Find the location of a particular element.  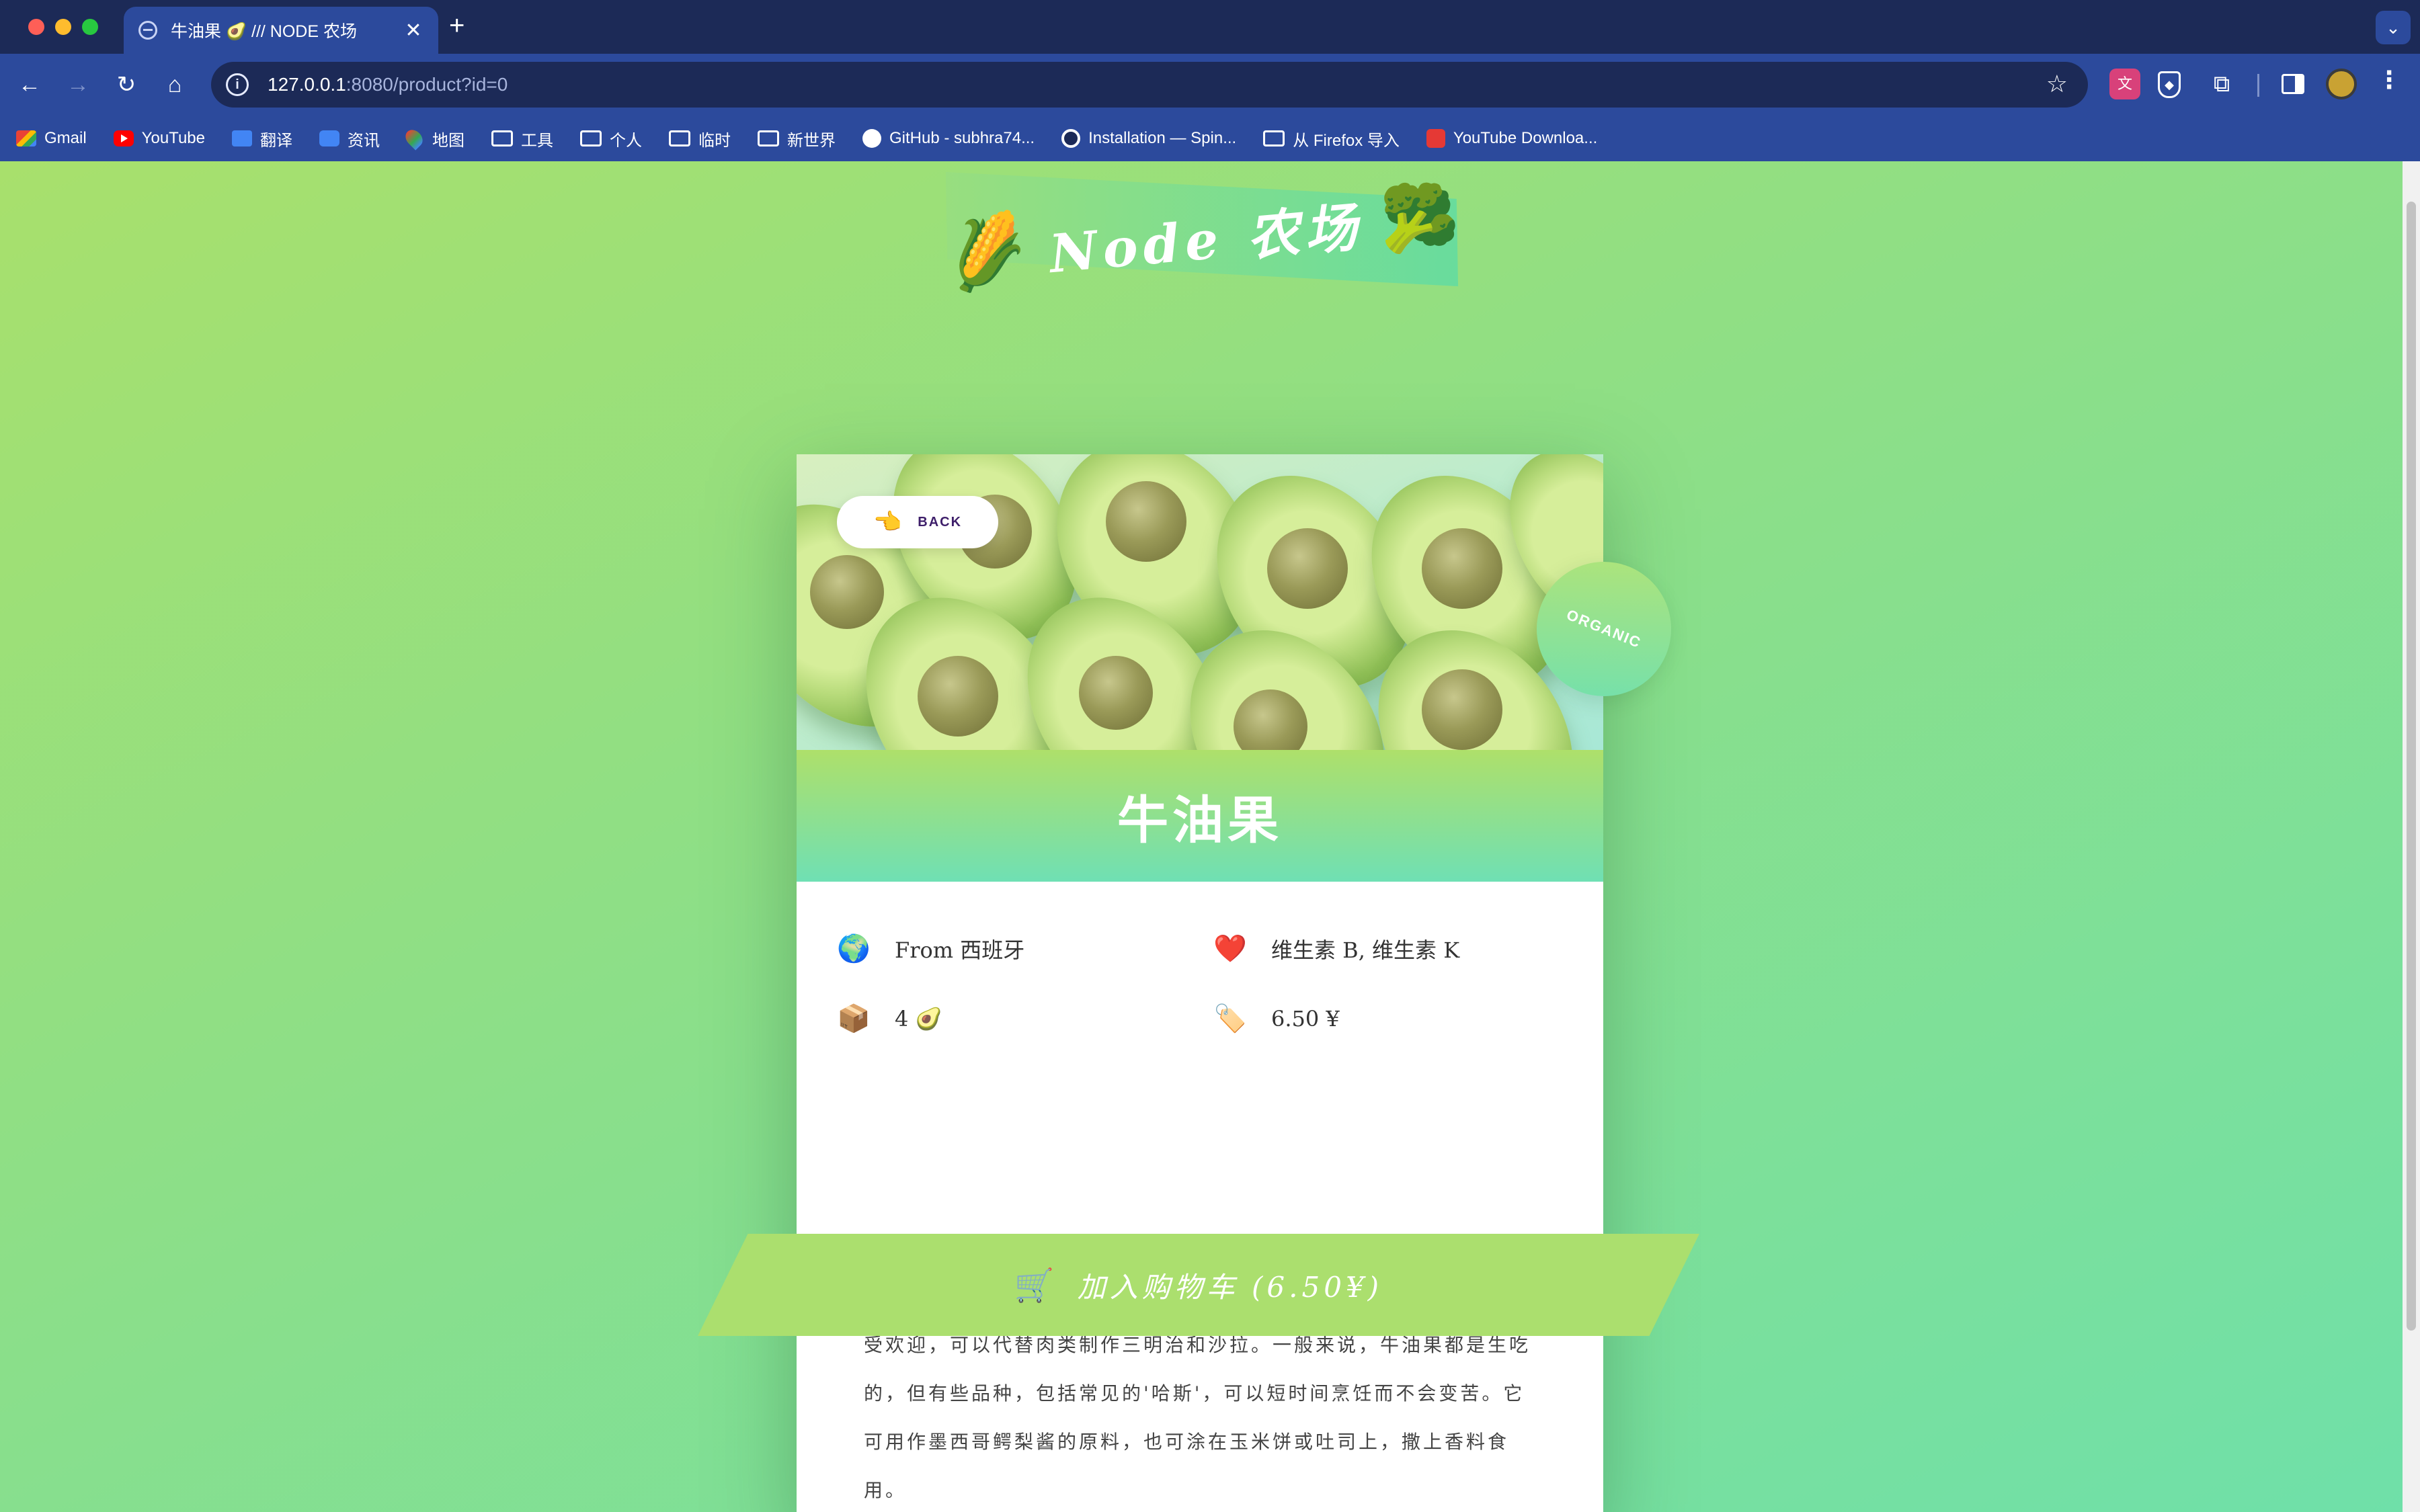

back-button: 👈 BACK is located at coordinates (917, 522).